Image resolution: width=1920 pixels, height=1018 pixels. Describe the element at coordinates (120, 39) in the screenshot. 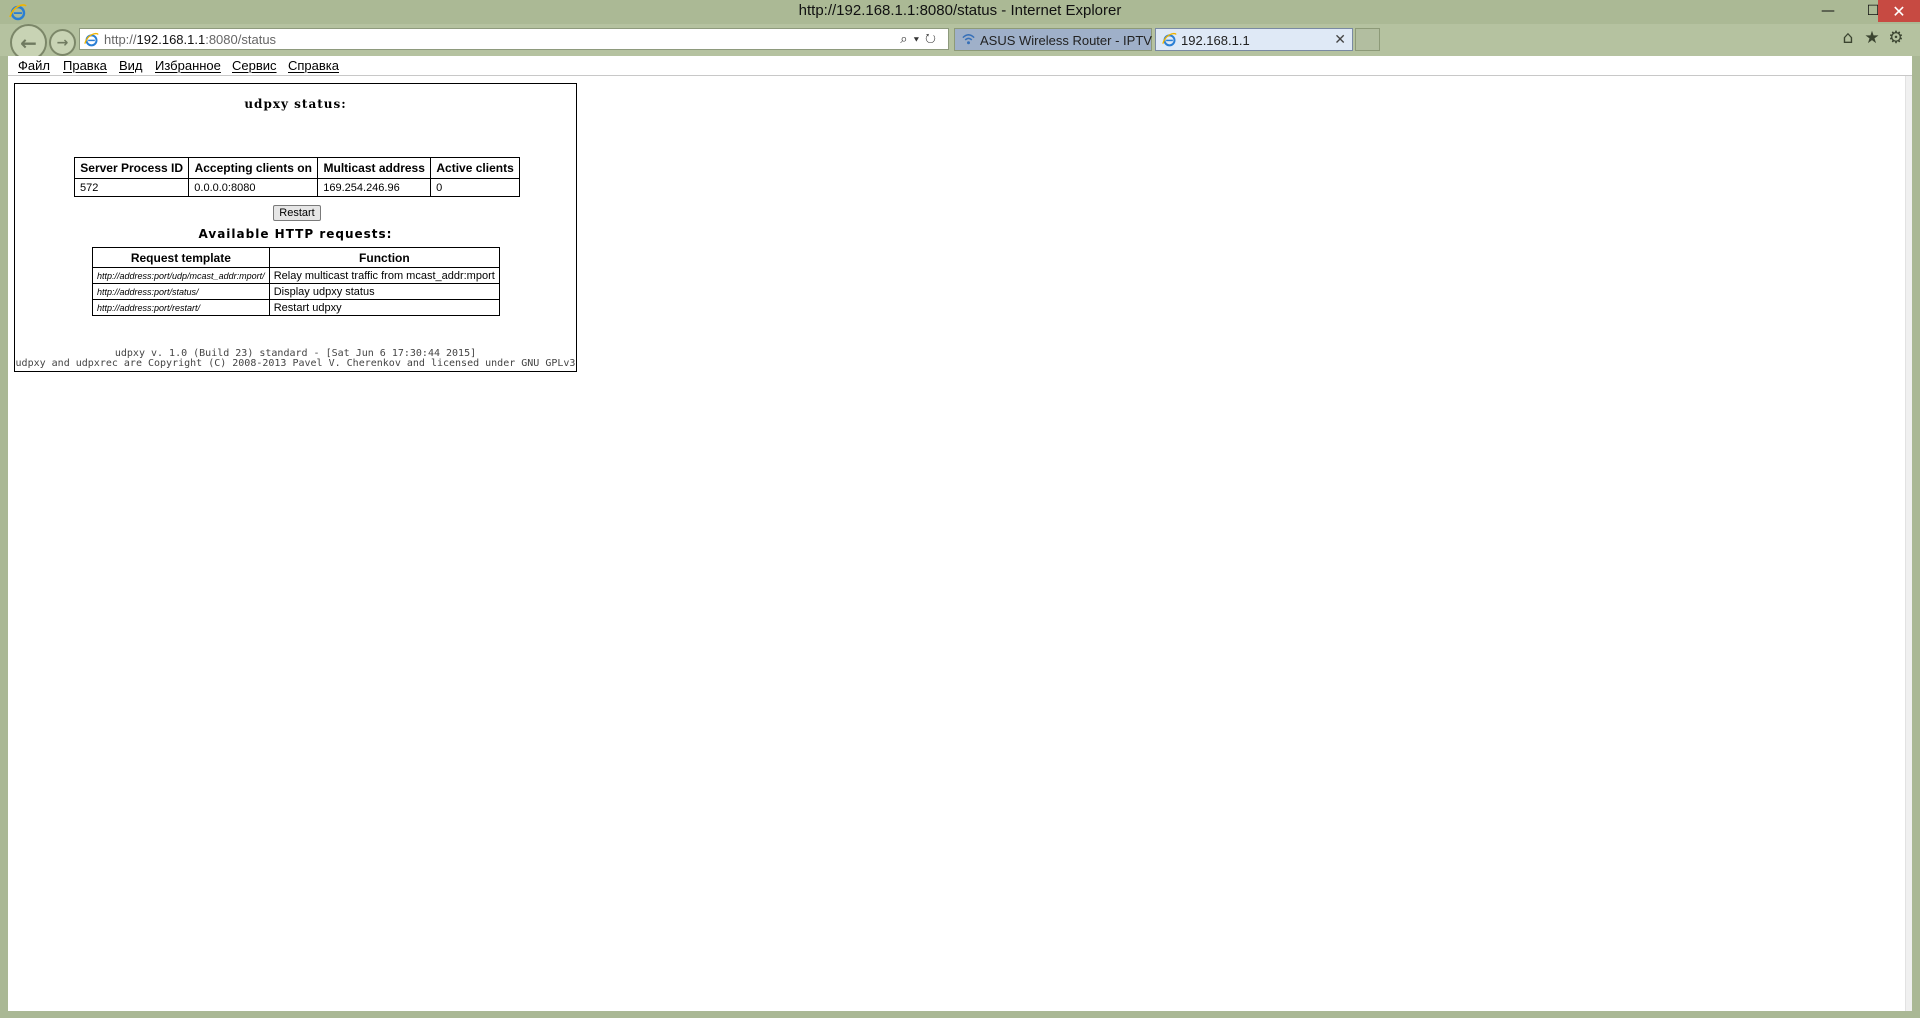

I see `address-prefix: http://` at that location.